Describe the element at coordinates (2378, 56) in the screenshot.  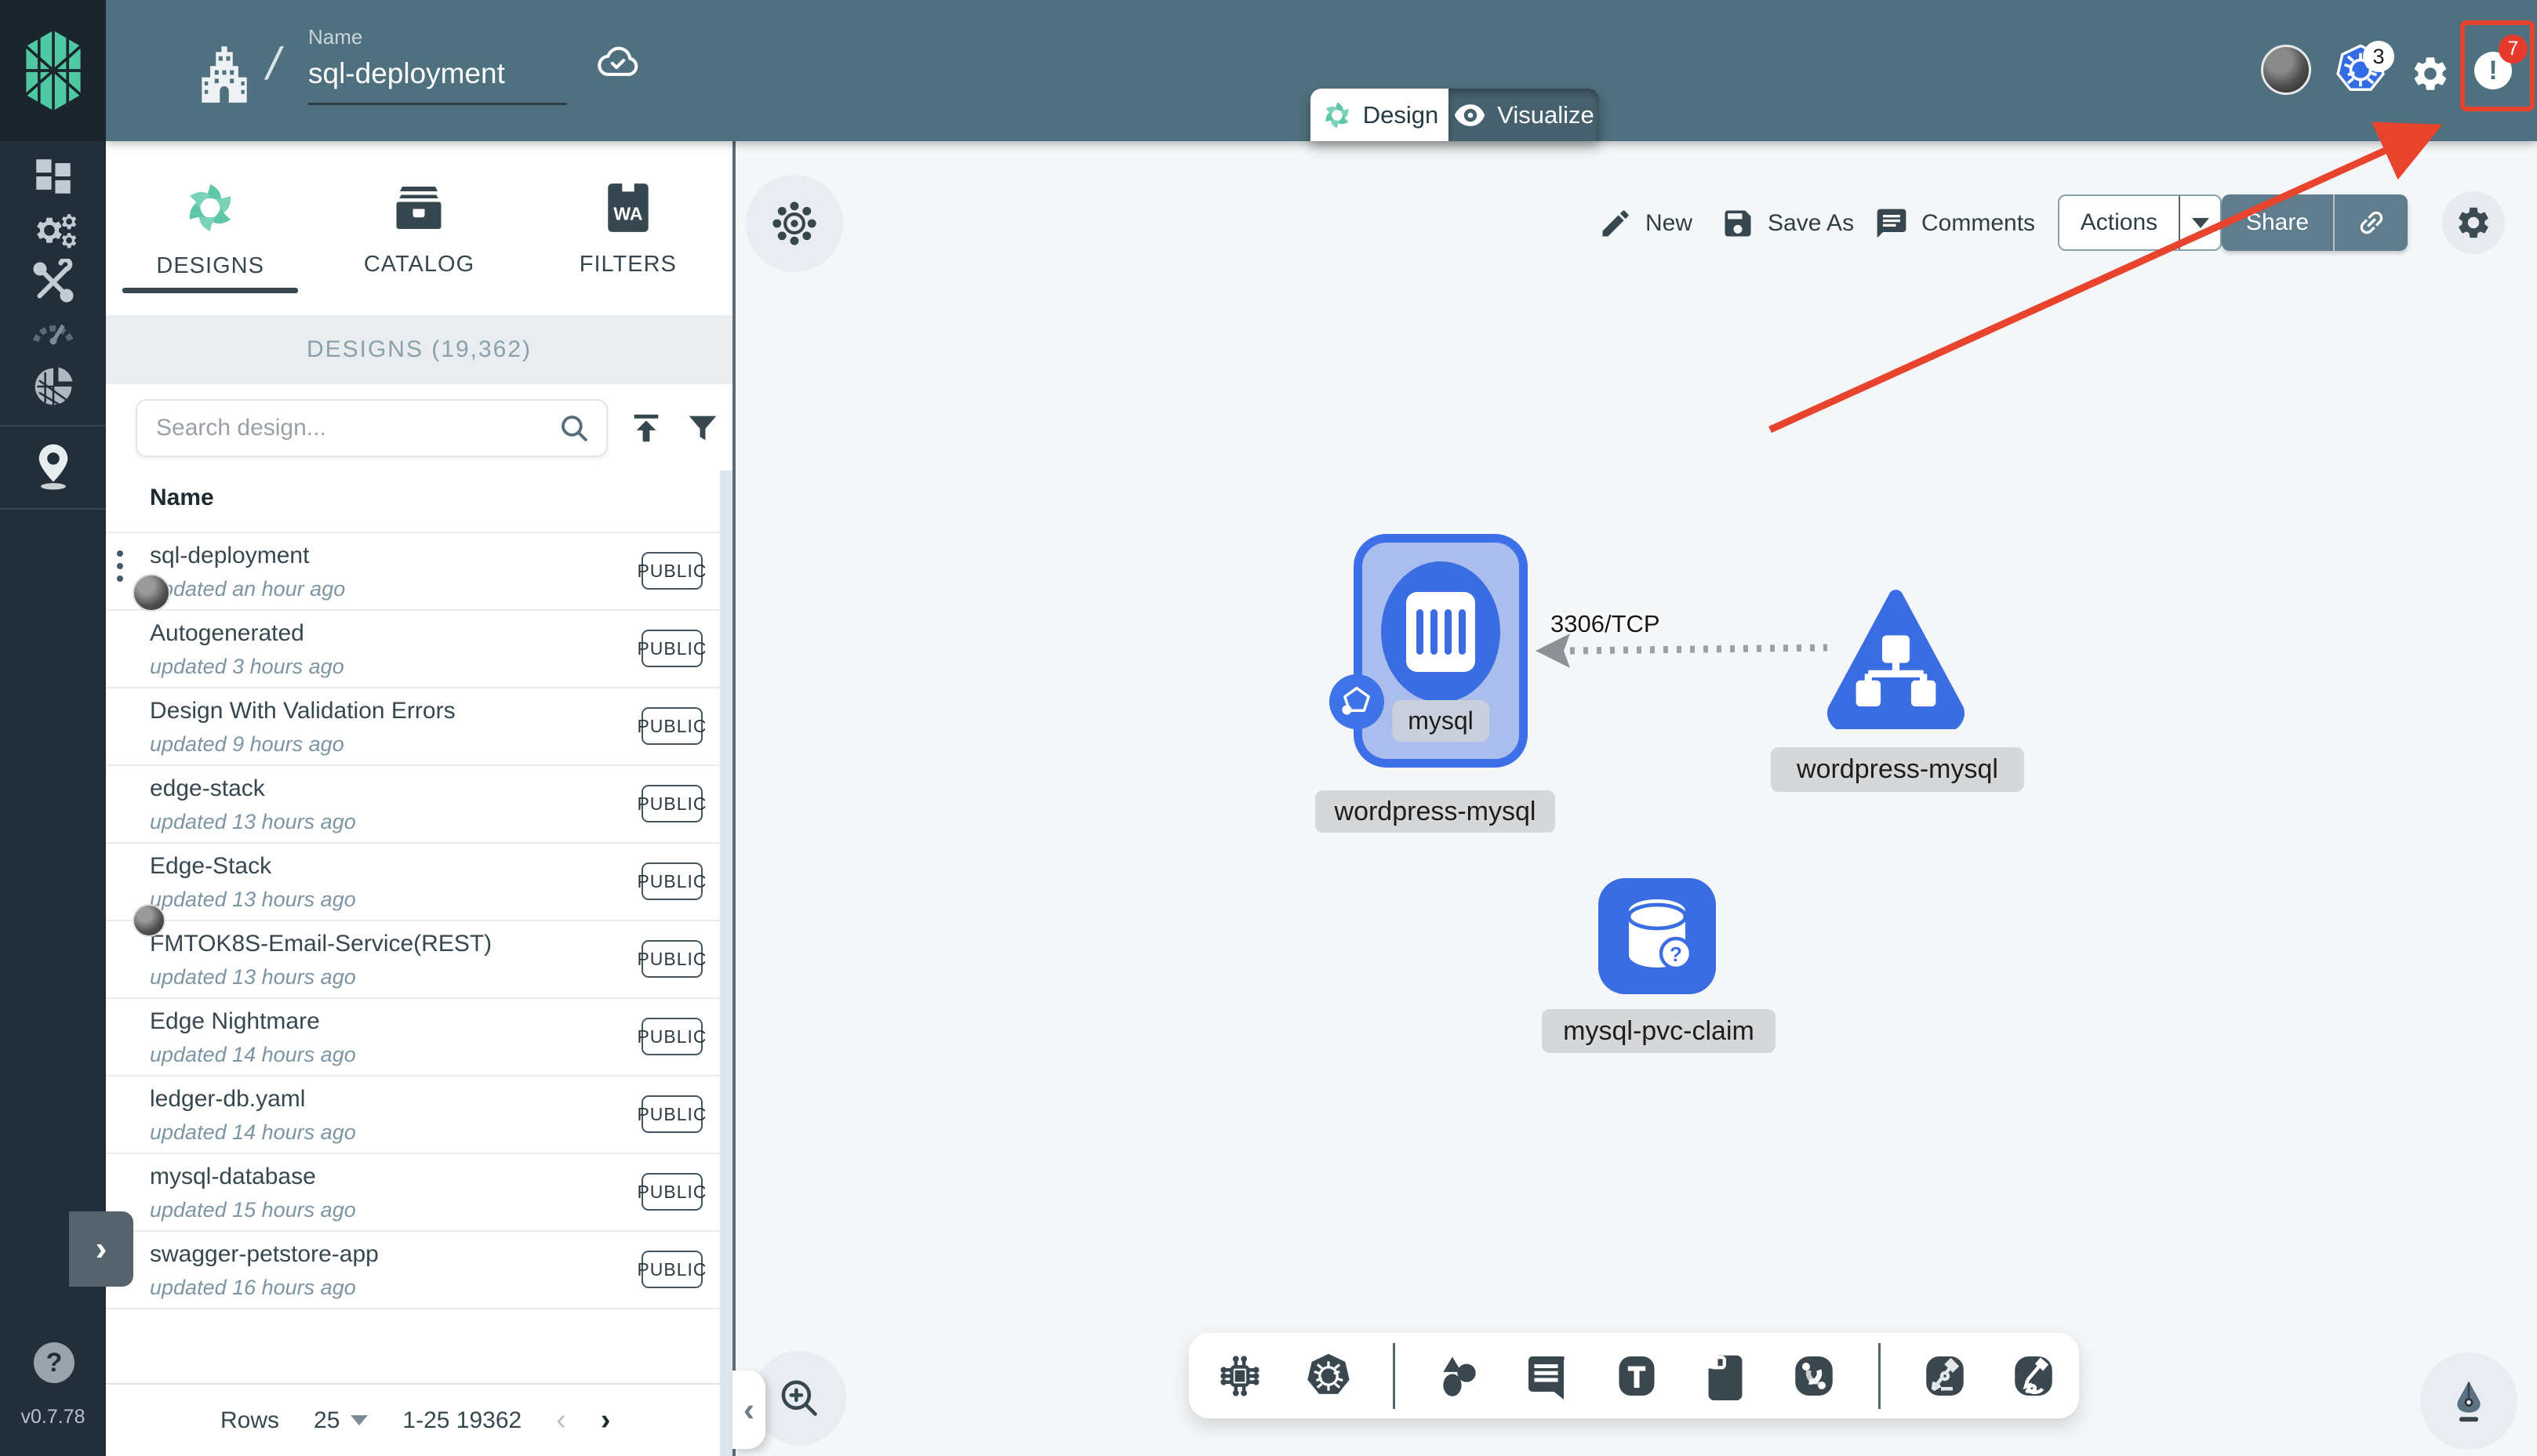
I see `kubernetes-context-badge: 3` at that location.